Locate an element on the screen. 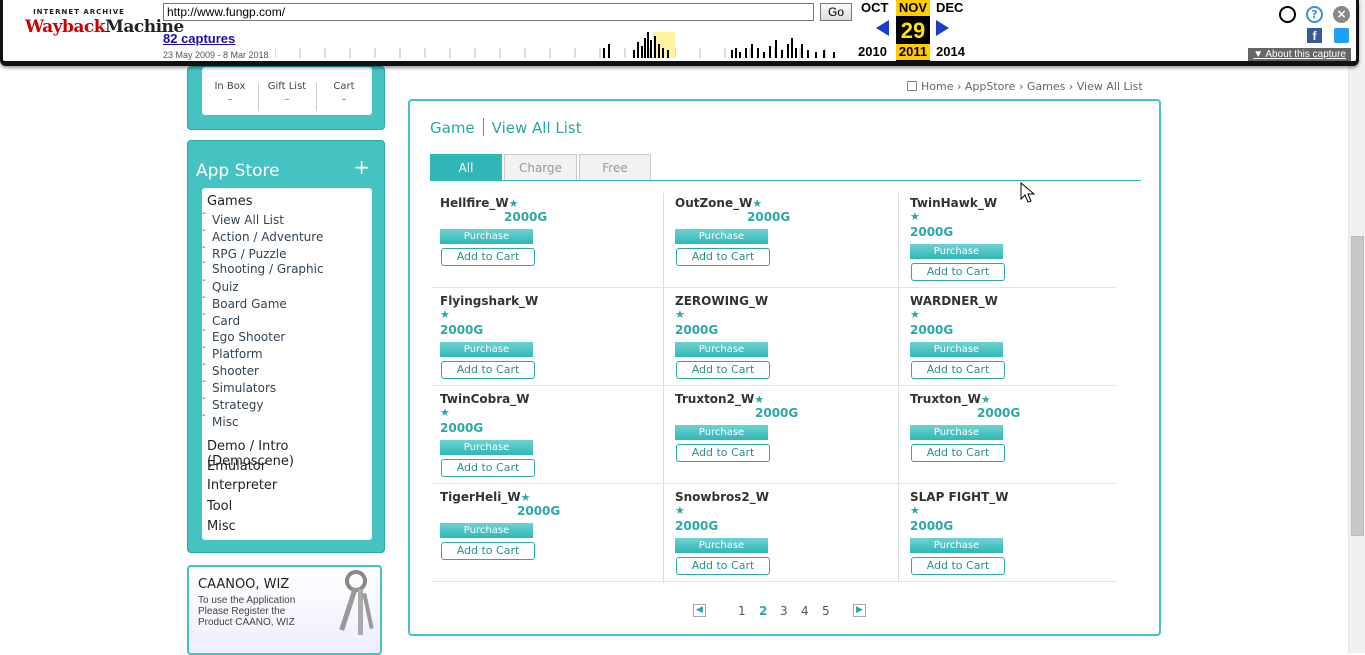 The image size is (1365, 655). giftlist-stat: Gift List – is located at coordinates (287, 93).